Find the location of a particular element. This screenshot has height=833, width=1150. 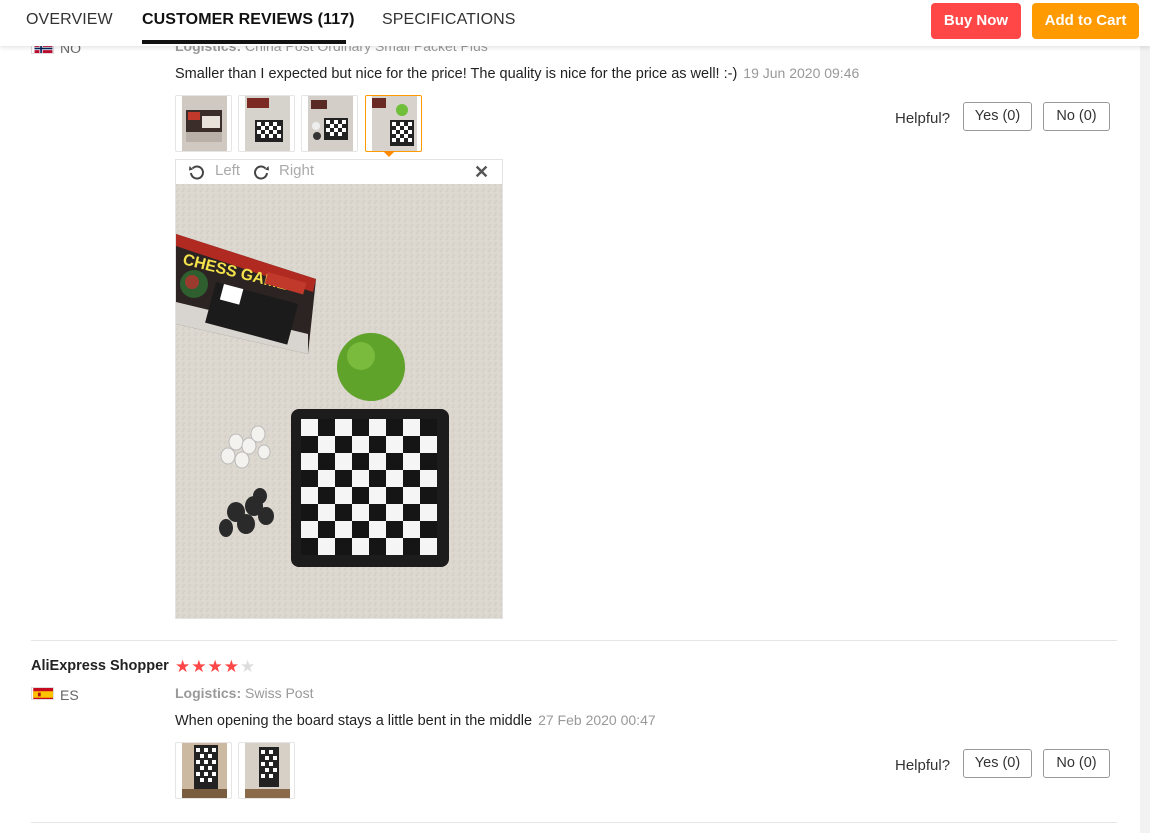

add-to-cart-button: Add to Cart is located at coordinates (1085, 21).